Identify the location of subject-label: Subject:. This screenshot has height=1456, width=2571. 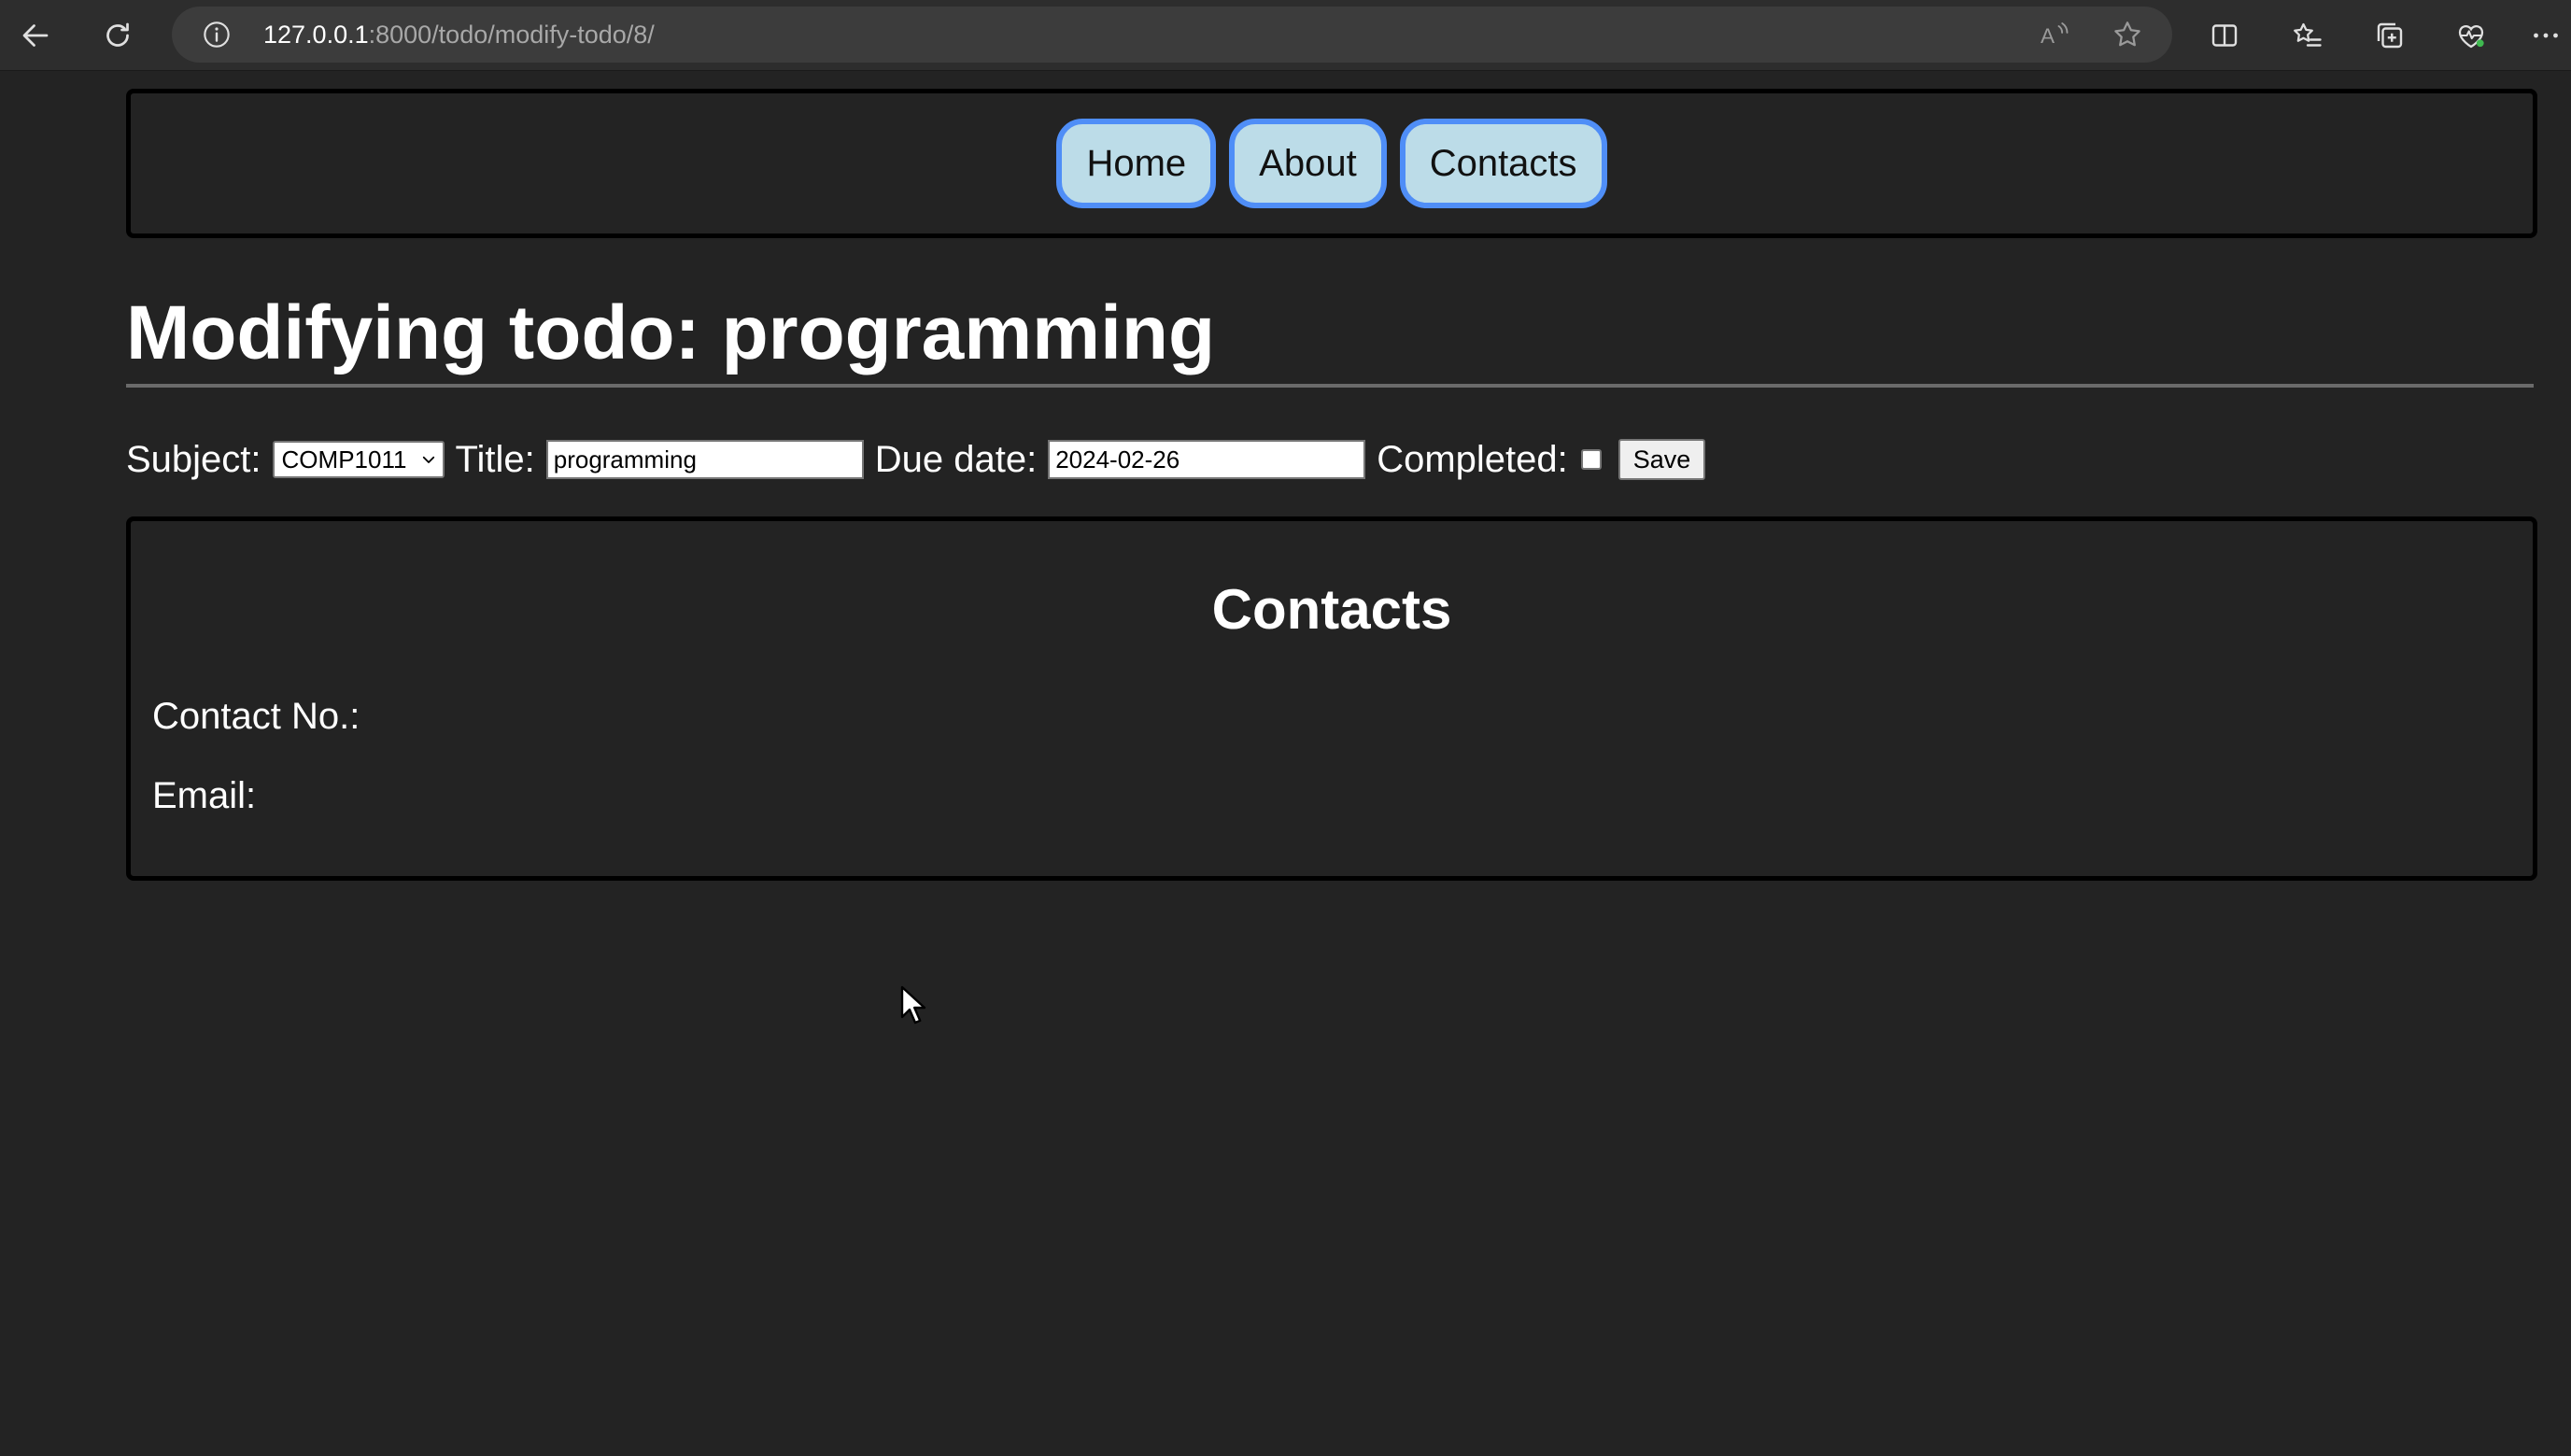
(193, 459).